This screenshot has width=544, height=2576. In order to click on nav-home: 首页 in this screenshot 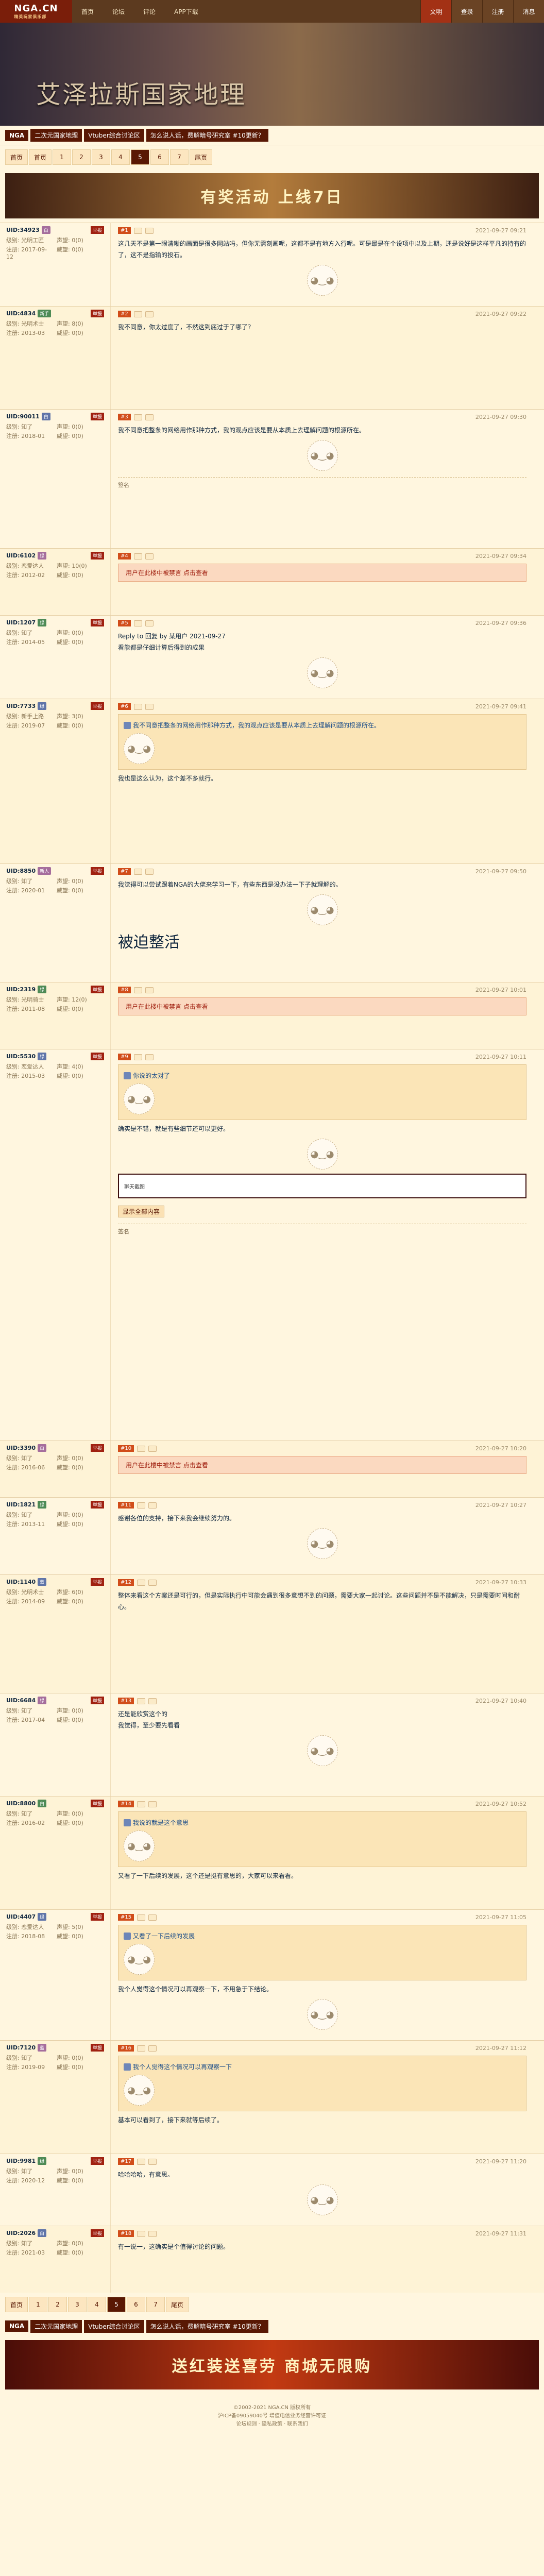, I will do `click(87, 11)`.